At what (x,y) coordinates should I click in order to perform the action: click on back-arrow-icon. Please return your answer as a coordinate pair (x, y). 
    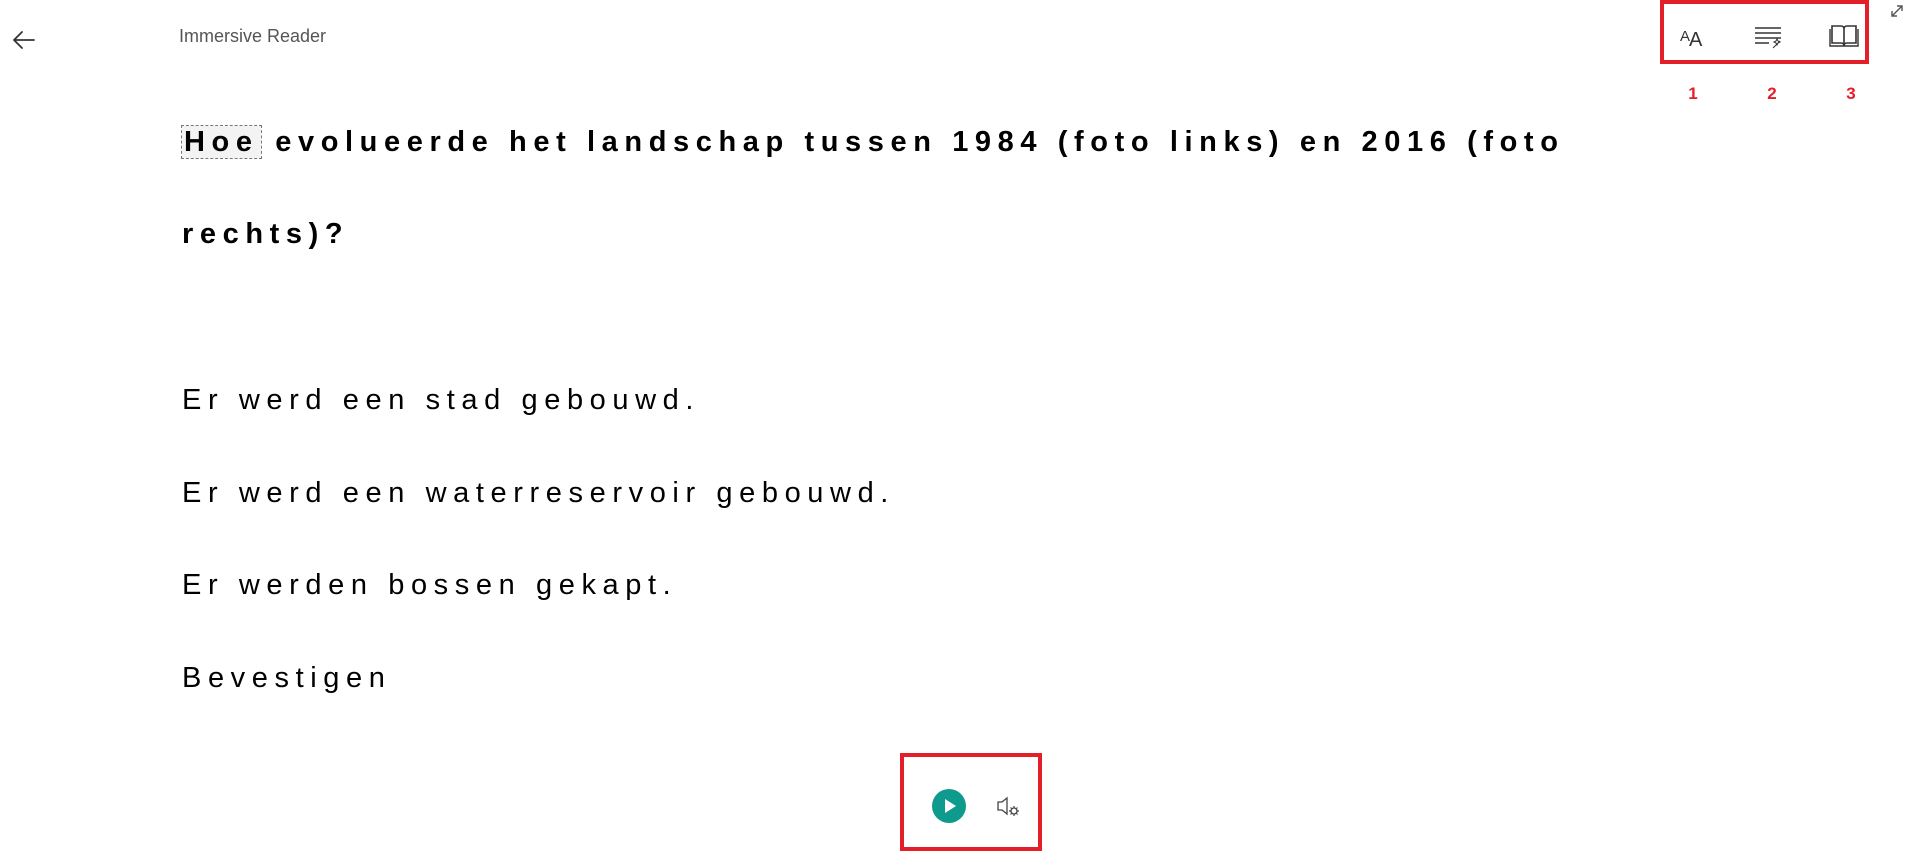
    Looking at the image, I should click on (24, 40).